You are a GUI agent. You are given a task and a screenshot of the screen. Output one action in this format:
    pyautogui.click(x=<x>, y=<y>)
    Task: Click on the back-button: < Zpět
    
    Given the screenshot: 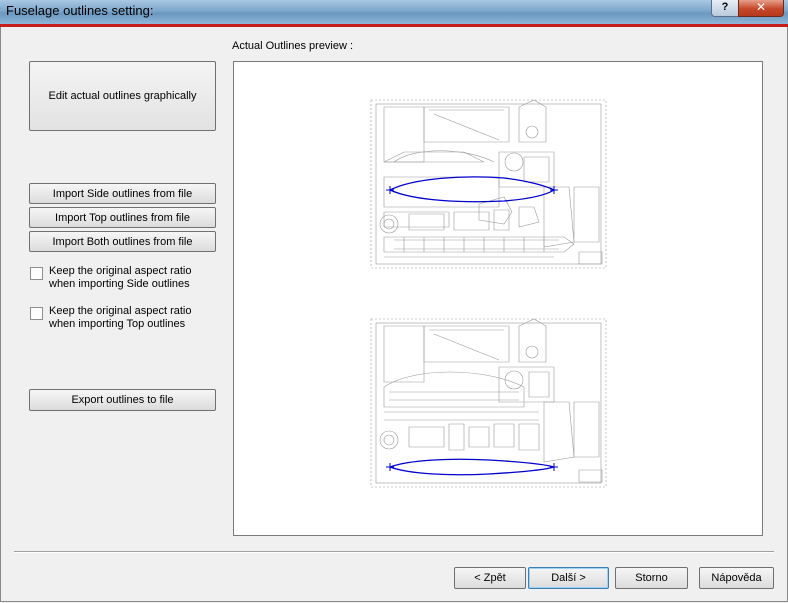 What is the action you would take?
    pyautogui.click(x=490, y=578)
    